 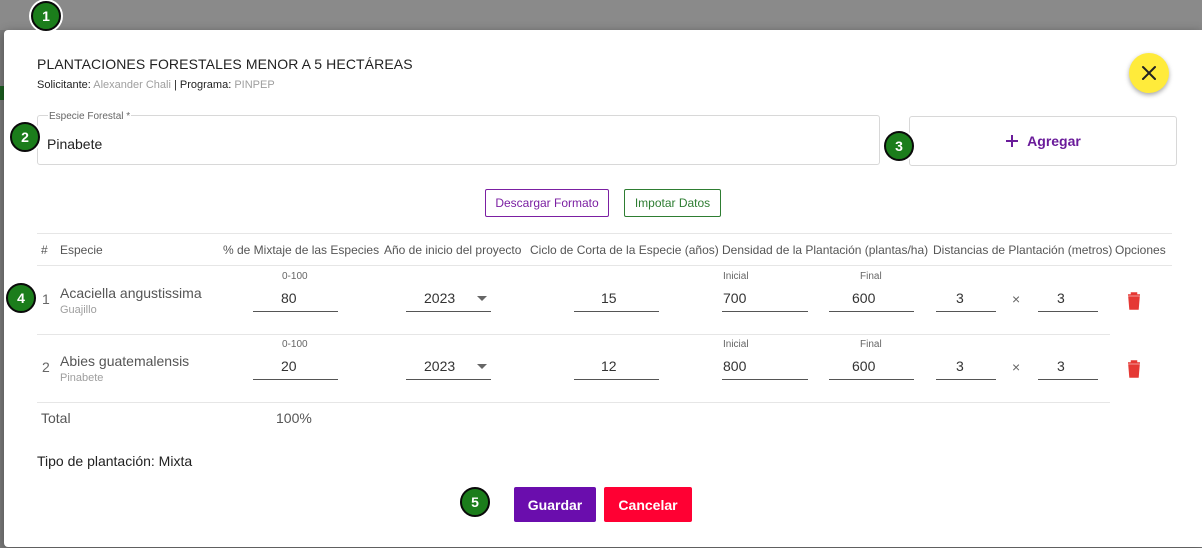 What do you see at coordinates (205, 85) in the screenshot?
I see `program-label: Programa:` at bounding box center [205, 85].